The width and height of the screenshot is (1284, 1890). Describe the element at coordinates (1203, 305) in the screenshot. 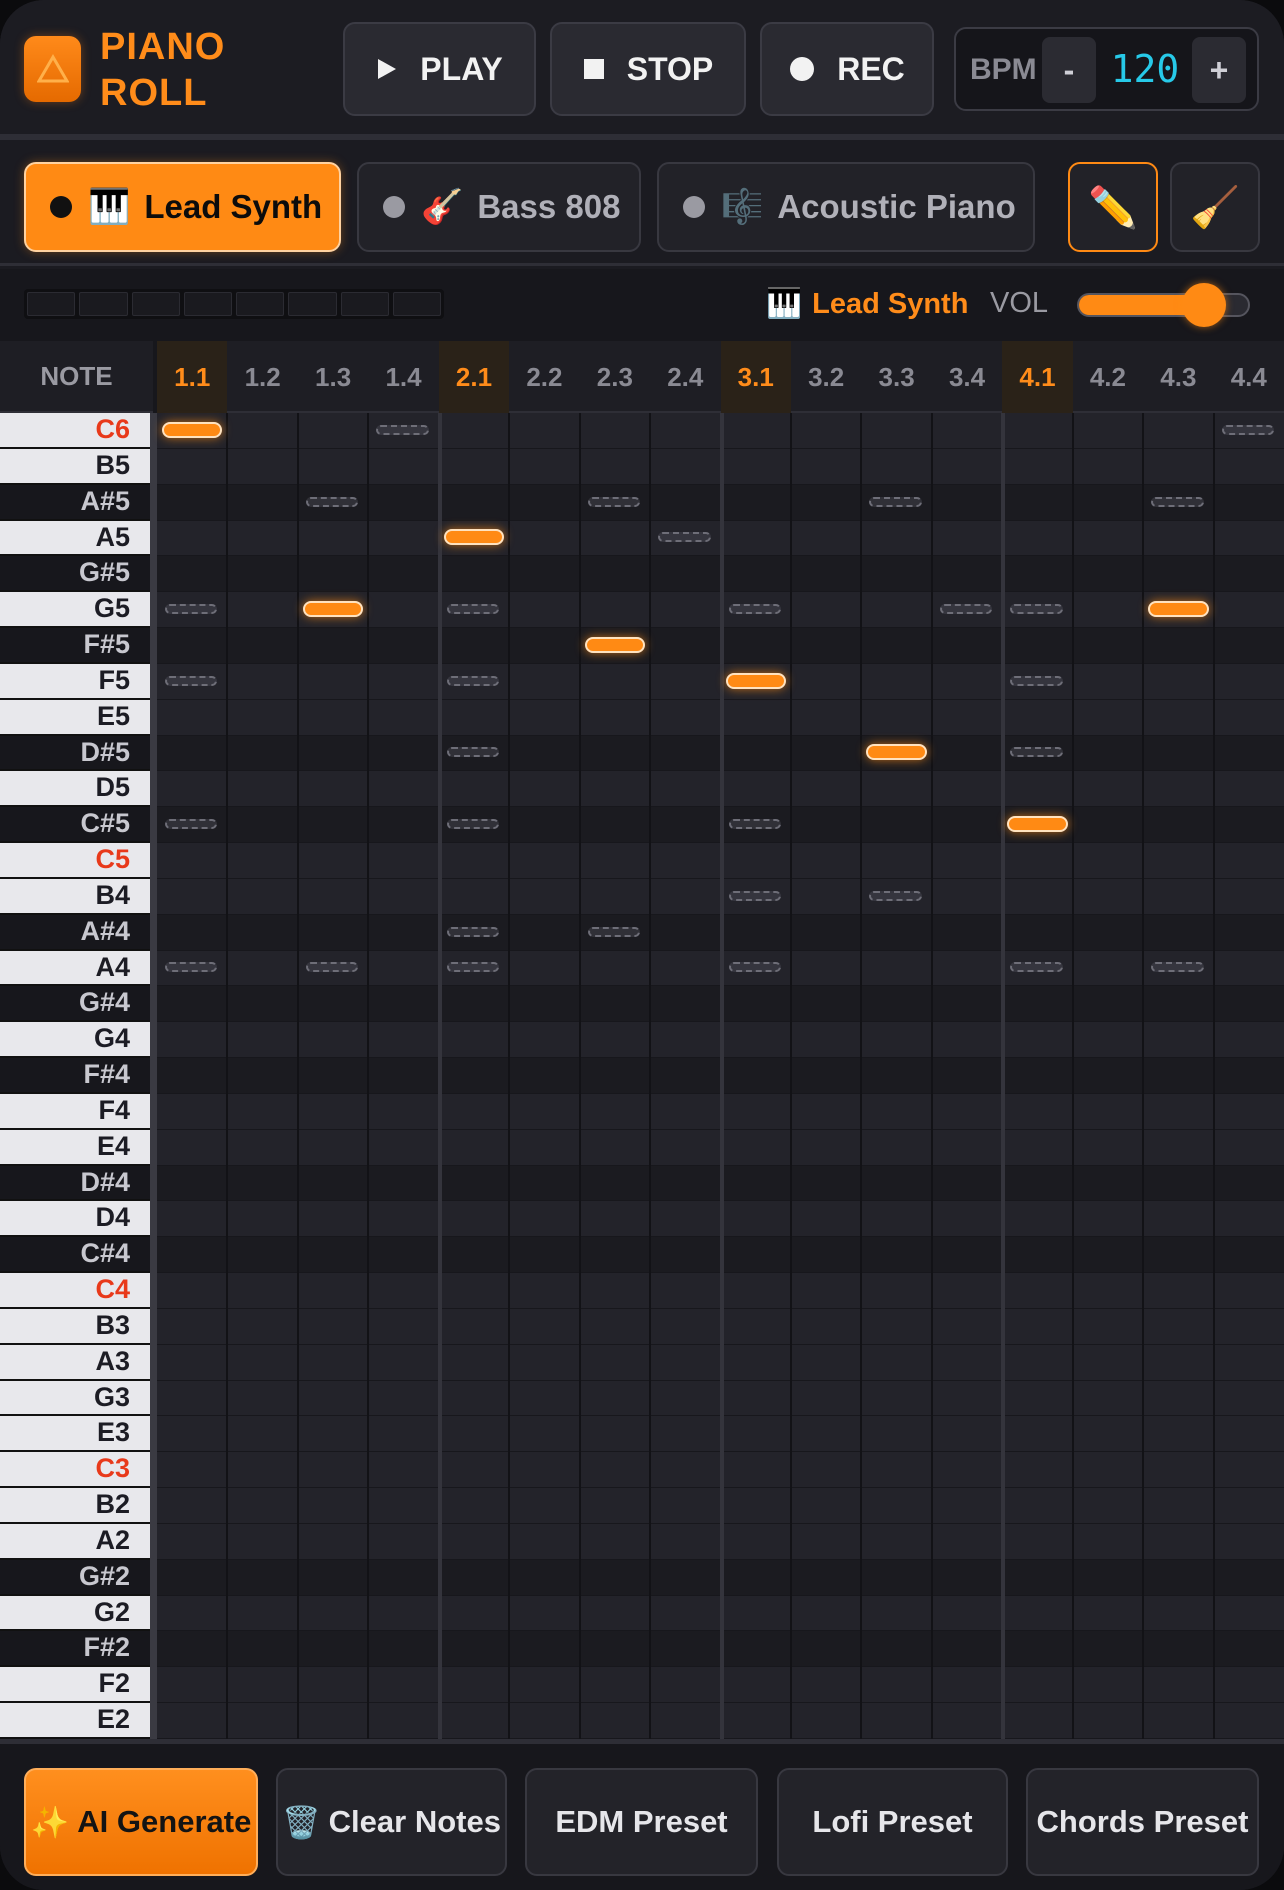

I see `volume-knob` at that location.